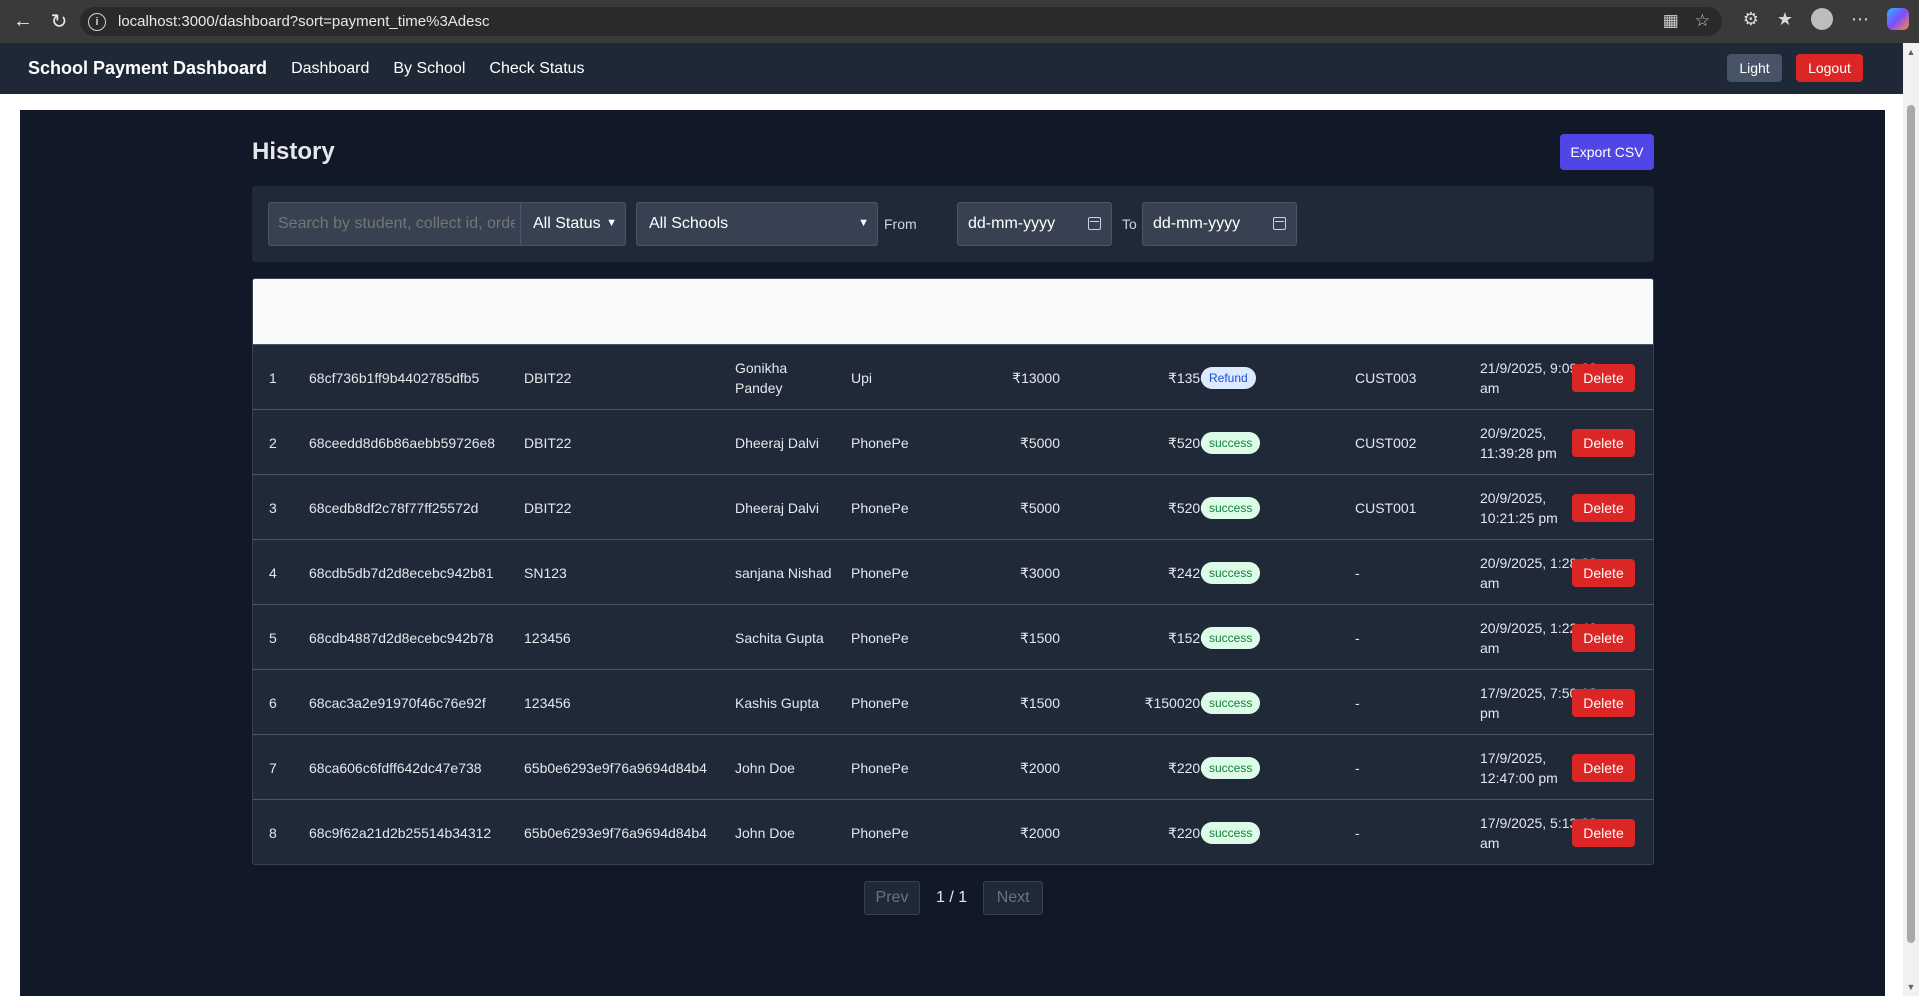 This screenshot has height=996, width=1919. I want to click on collect-id: 68cf736b1ff9b4402785dfb5, so click(394, 377).